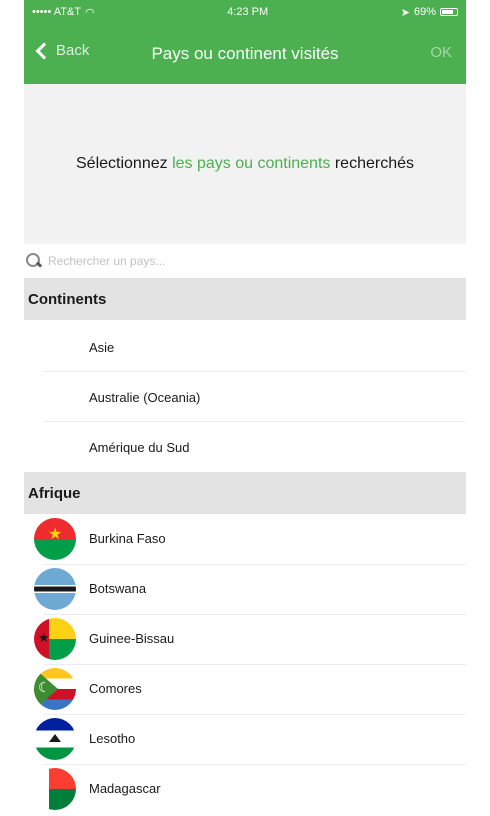 The image size is (490, 816). I want to click on flag-burkina-faso-icon, so click(55, 539).